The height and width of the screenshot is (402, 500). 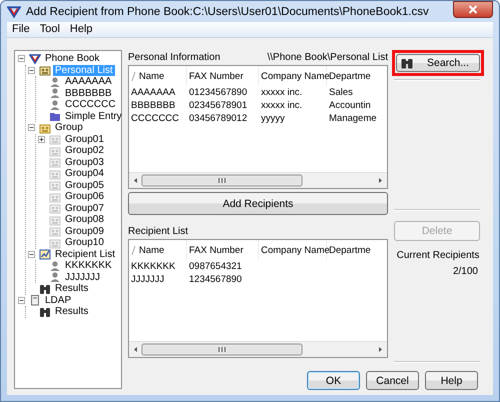 I want to click on tree-item: Group05, so click(x=84, y=185).